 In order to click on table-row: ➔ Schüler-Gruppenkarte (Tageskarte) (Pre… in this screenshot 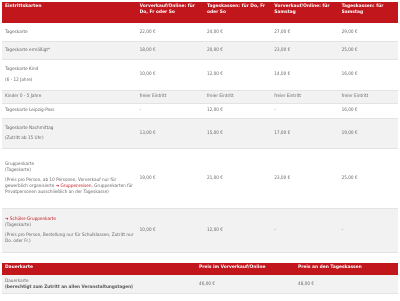, I will do `click(200, 230)`.